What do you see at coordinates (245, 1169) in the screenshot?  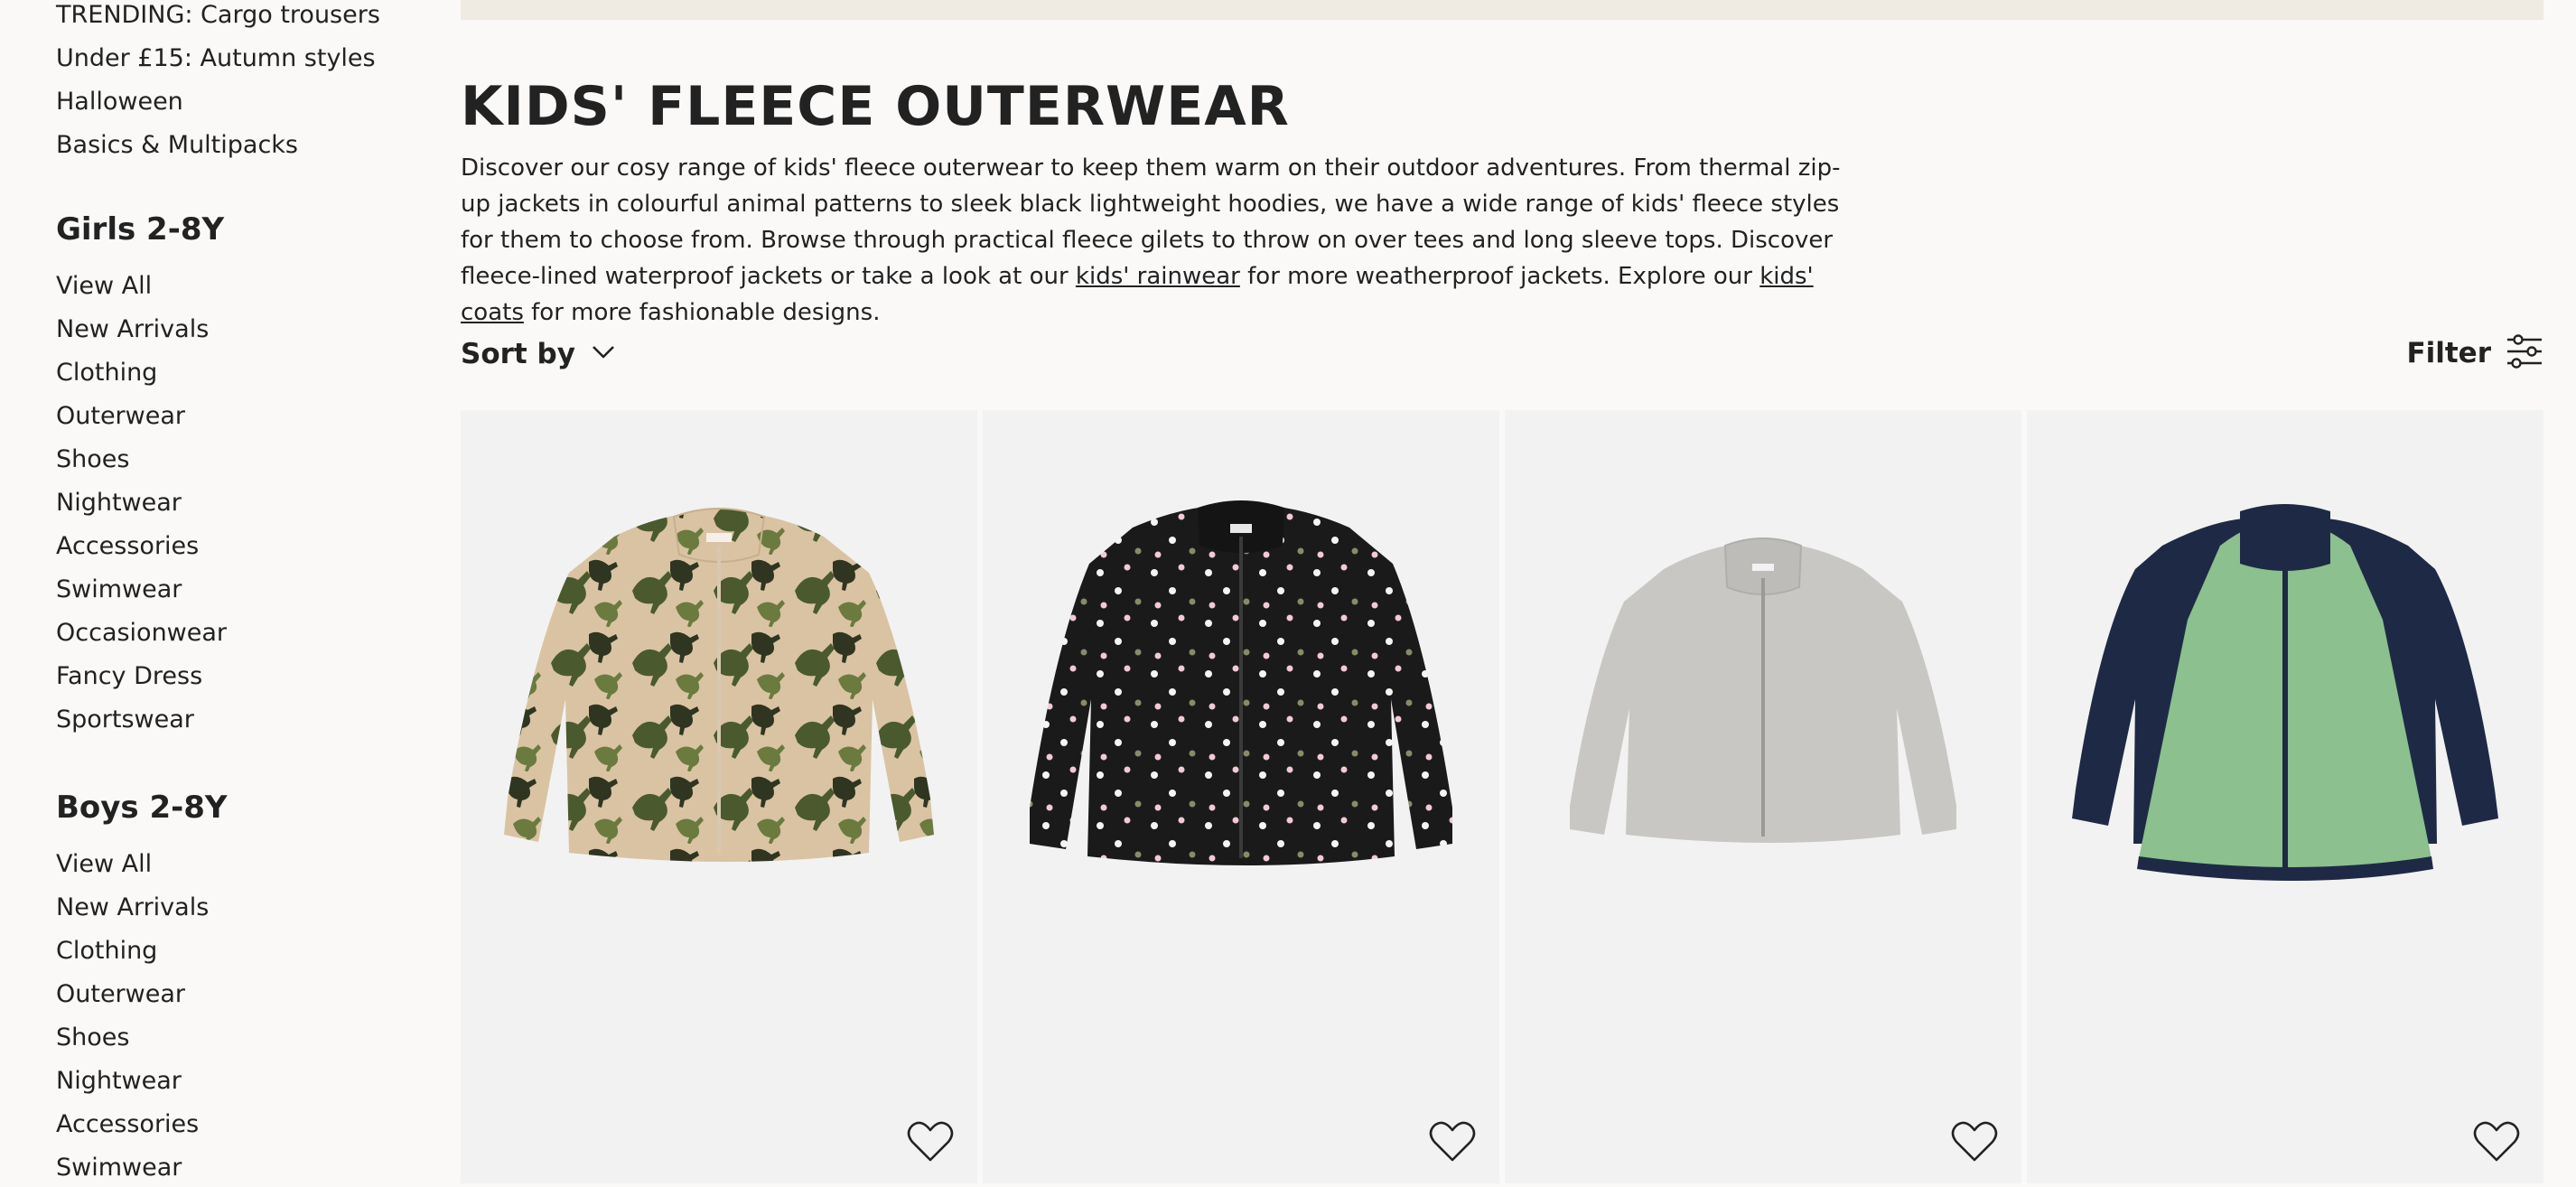 I see `sidebar-item-boys-swimwear: Swimwear` at bounding box center [245, 1169].